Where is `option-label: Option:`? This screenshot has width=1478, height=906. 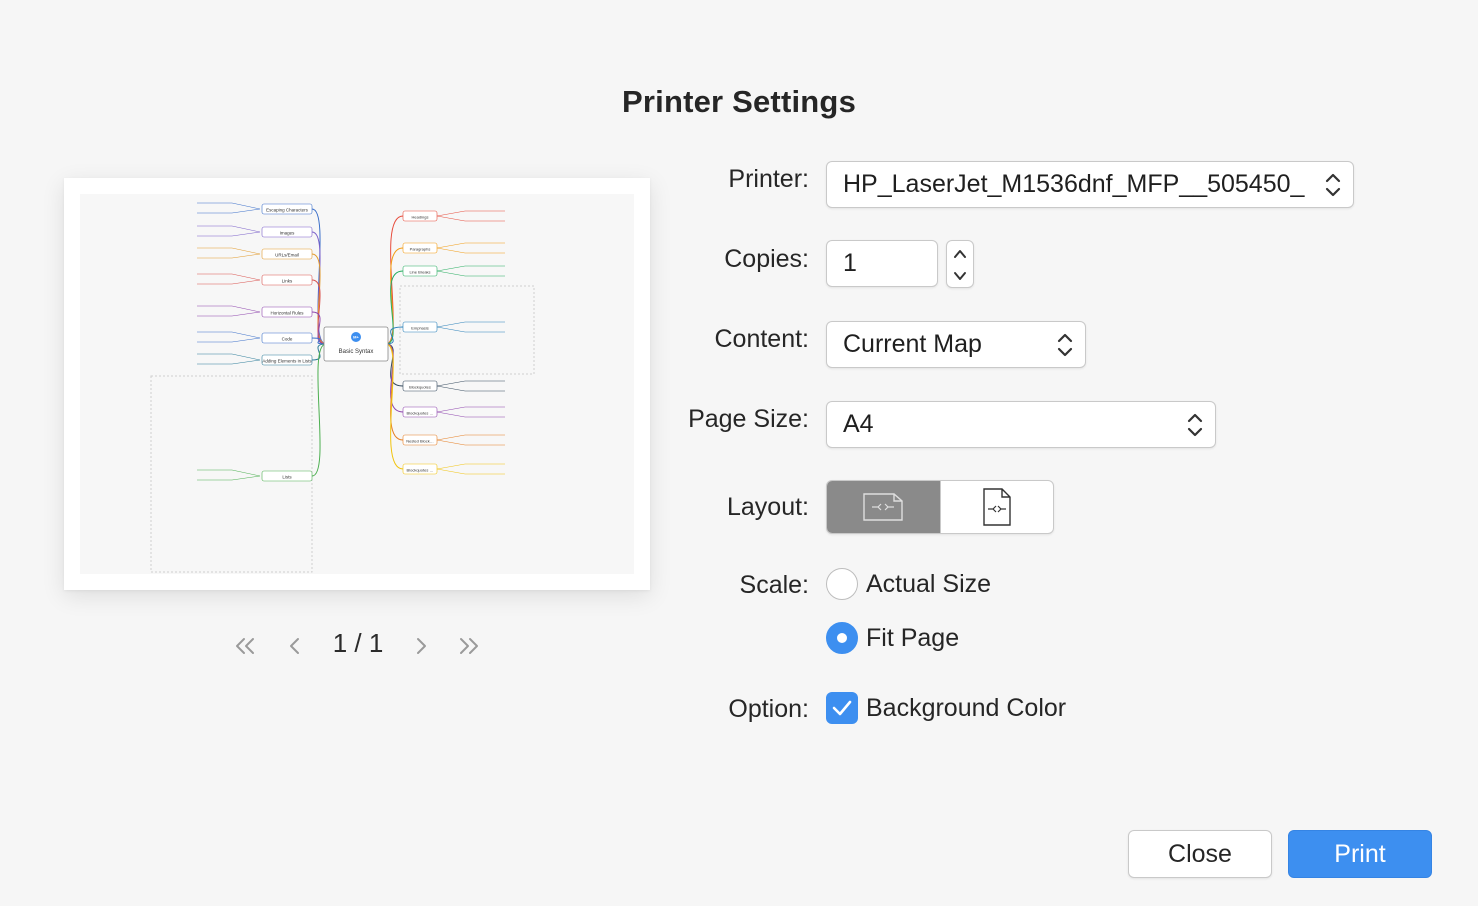 option-label: Option: is located at coordinates (768, 709).